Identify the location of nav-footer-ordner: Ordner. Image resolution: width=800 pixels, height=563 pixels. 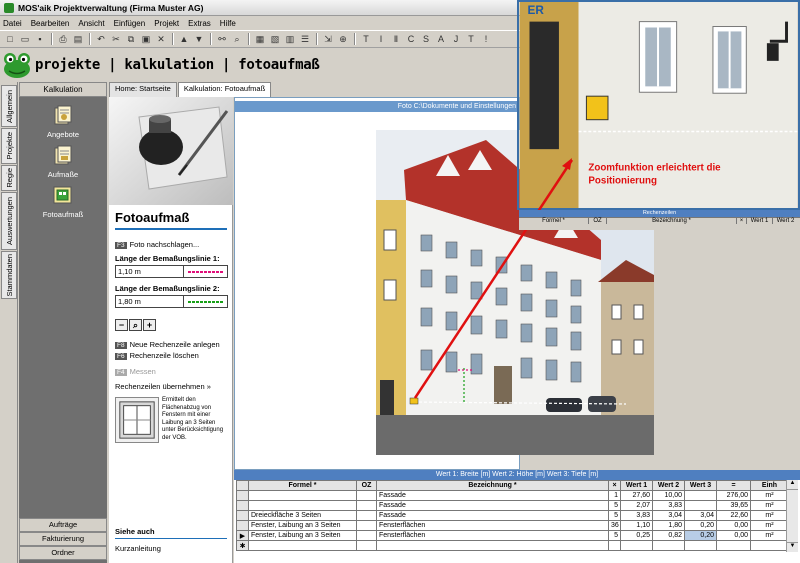
(63, 553).